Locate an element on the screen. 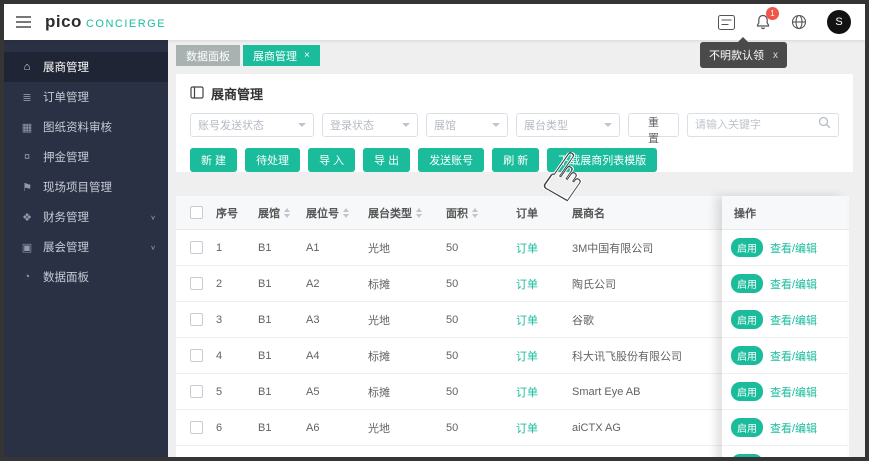 The height and width of the screenshot is (461, 869). search-icon is located at coordinates (824, 125).